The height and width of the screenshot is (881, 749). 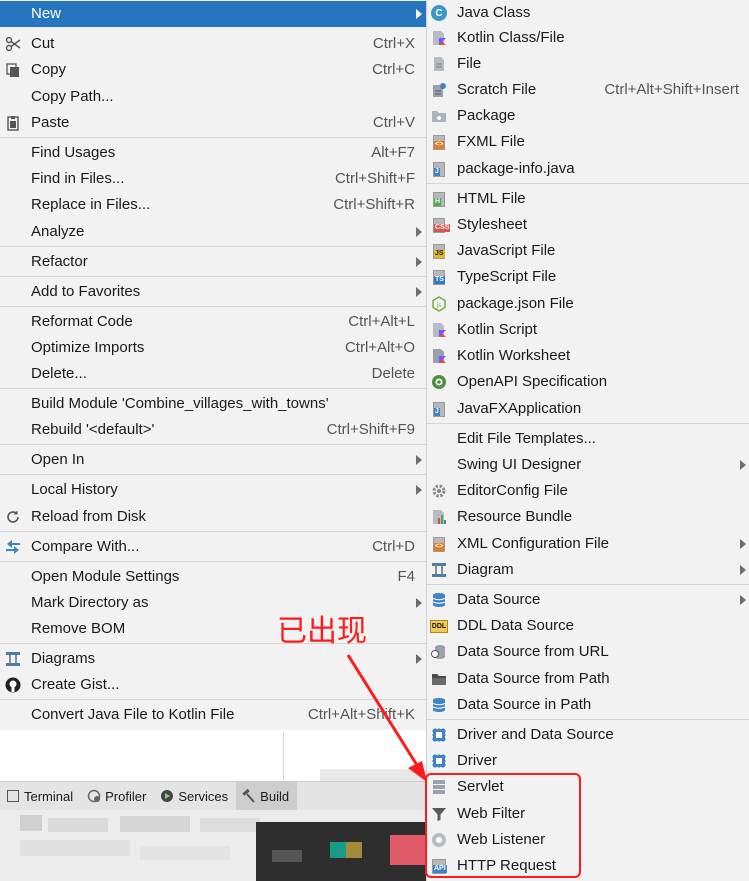 What do you see at coordinates (393, 43) in the screenshot?
I see `cut-shortcut: Ctrl+X` at bounding box center [393, 43].